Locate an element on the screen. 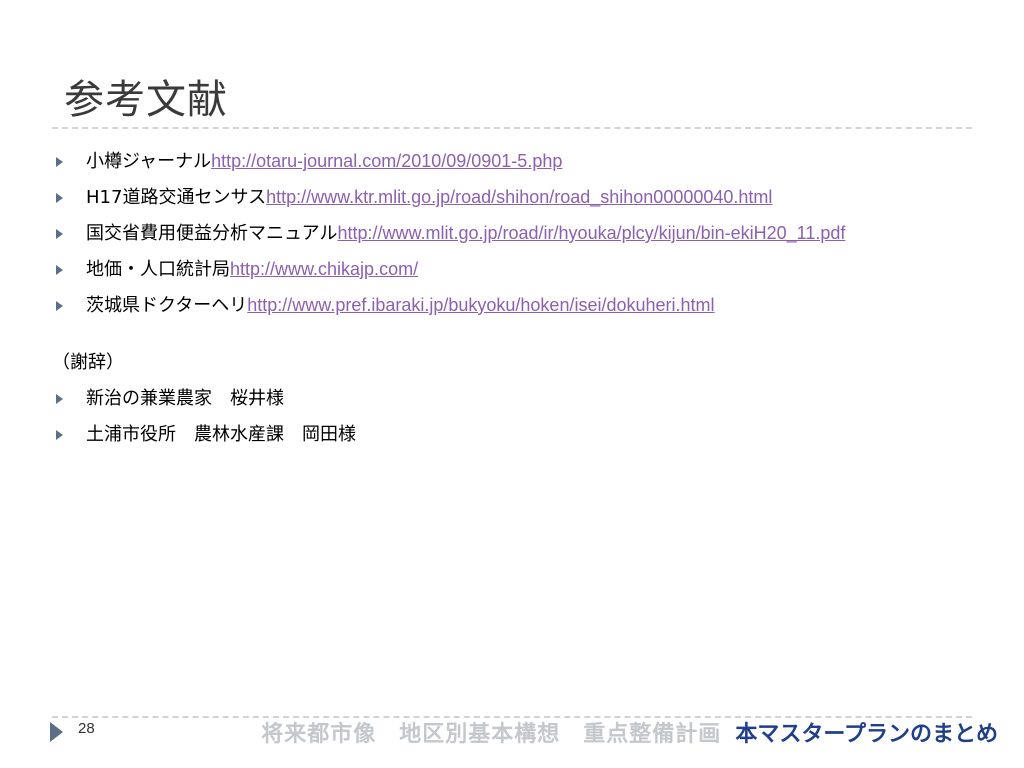  title-divider is located at coordinates (512, 128).